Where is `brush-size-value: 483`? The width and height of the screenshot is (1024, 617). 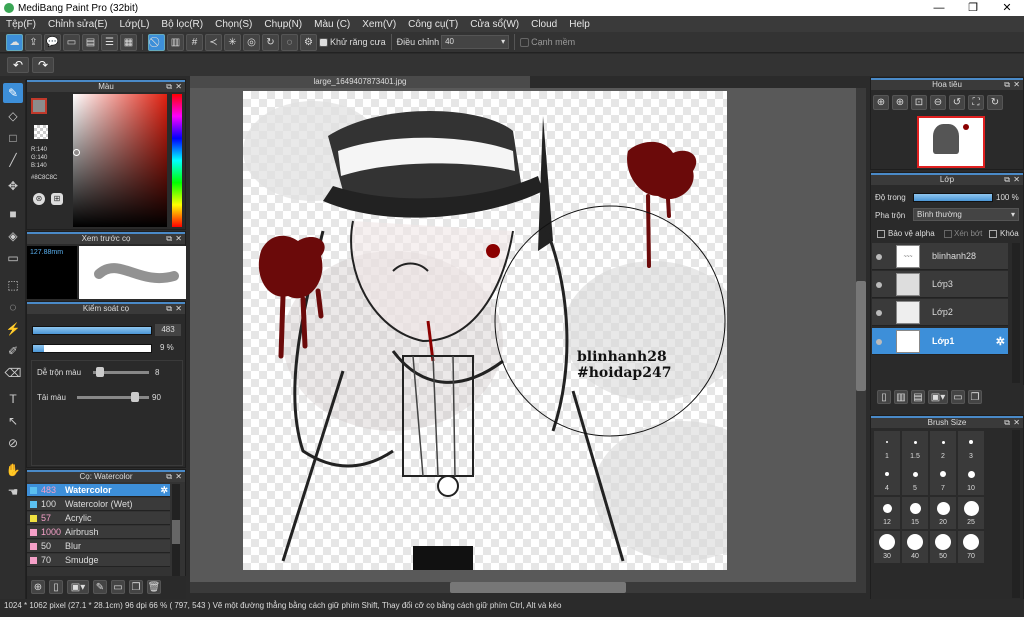
brush-size-value: 483 is located at coordinates (168, 330).